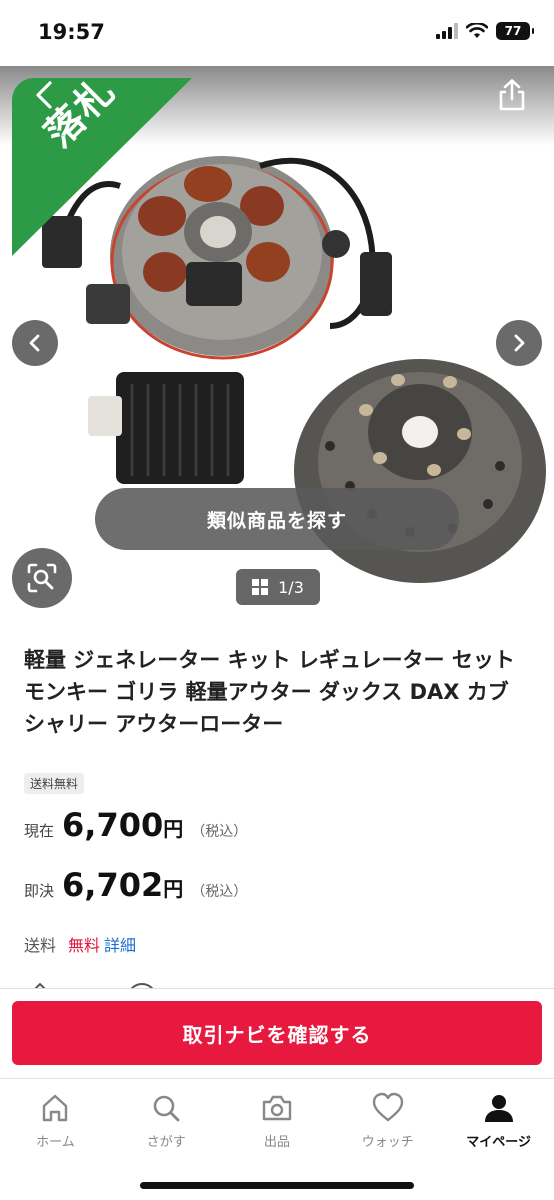  I want to click on wifi-icon, so click(477, 30).